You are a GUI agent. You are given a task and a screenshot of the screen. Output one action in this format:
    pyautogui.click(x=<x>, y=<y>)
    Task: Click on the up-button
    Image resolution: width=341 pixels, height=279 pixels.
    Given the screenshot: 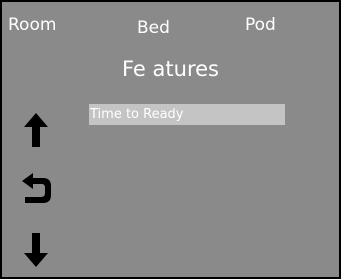 What is the action you would take?
    pyautogui.click(x=36, y=130)
    